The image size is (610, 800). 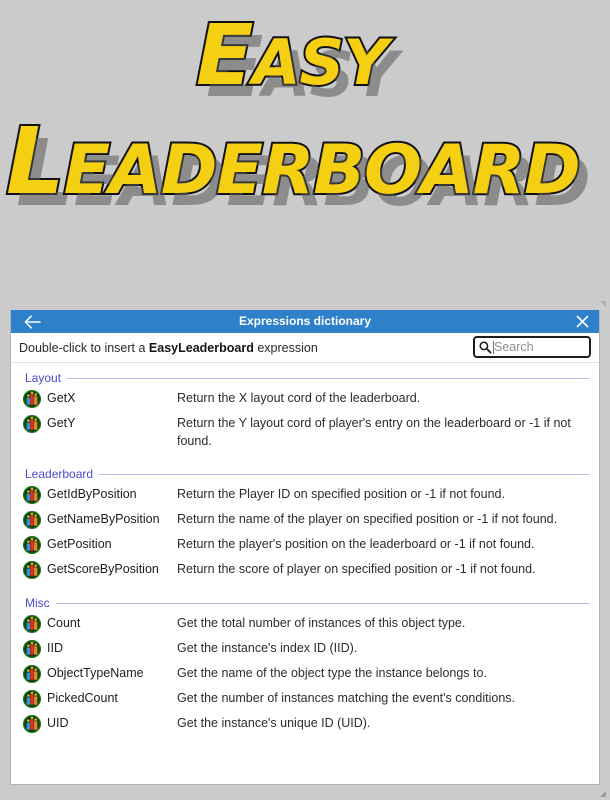 What do you see at coordinates (82, 698) in the screenshot?
I see `expression-name: PickedCount` at bounding box center [82, 698].